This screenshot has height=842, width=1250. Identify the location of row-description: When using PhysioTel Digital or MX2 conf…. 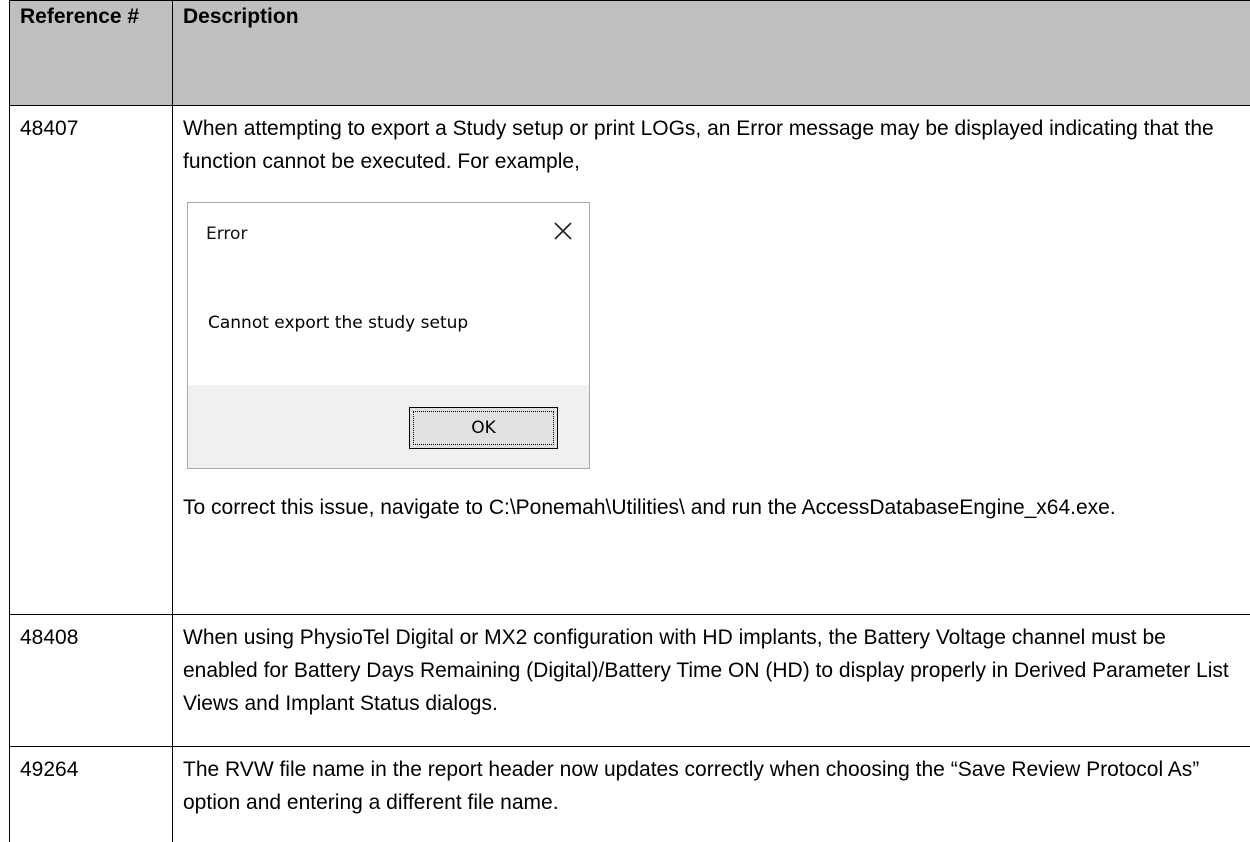
(711, 681).